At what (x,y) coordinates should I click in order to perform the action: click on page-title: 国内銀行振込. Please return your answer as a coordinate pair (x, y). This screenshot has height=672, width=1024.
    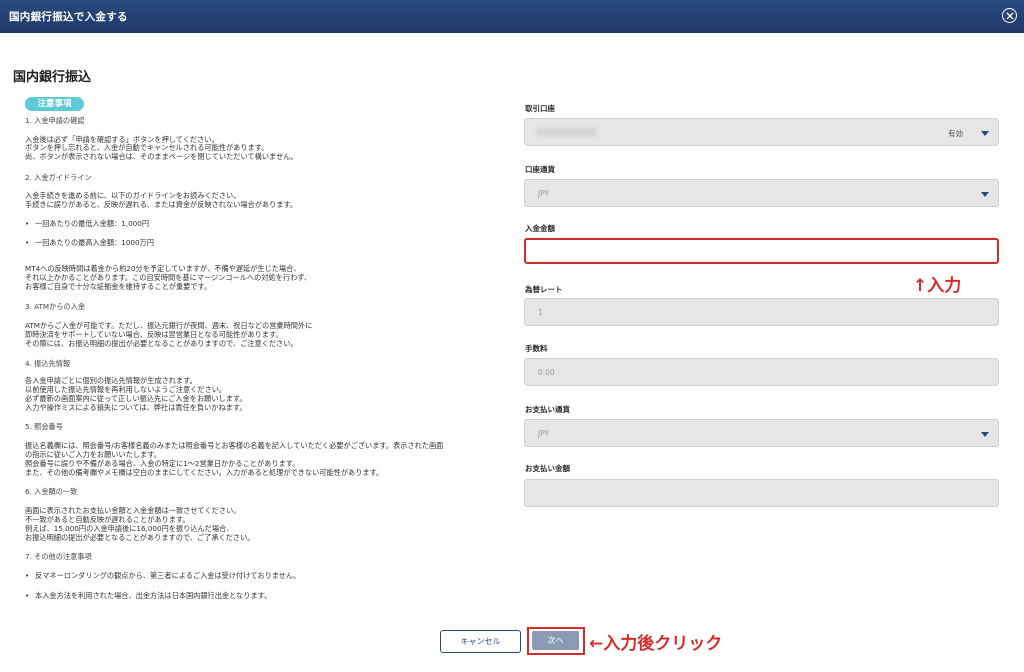
    Looking at the image, I should click on (52, 77).